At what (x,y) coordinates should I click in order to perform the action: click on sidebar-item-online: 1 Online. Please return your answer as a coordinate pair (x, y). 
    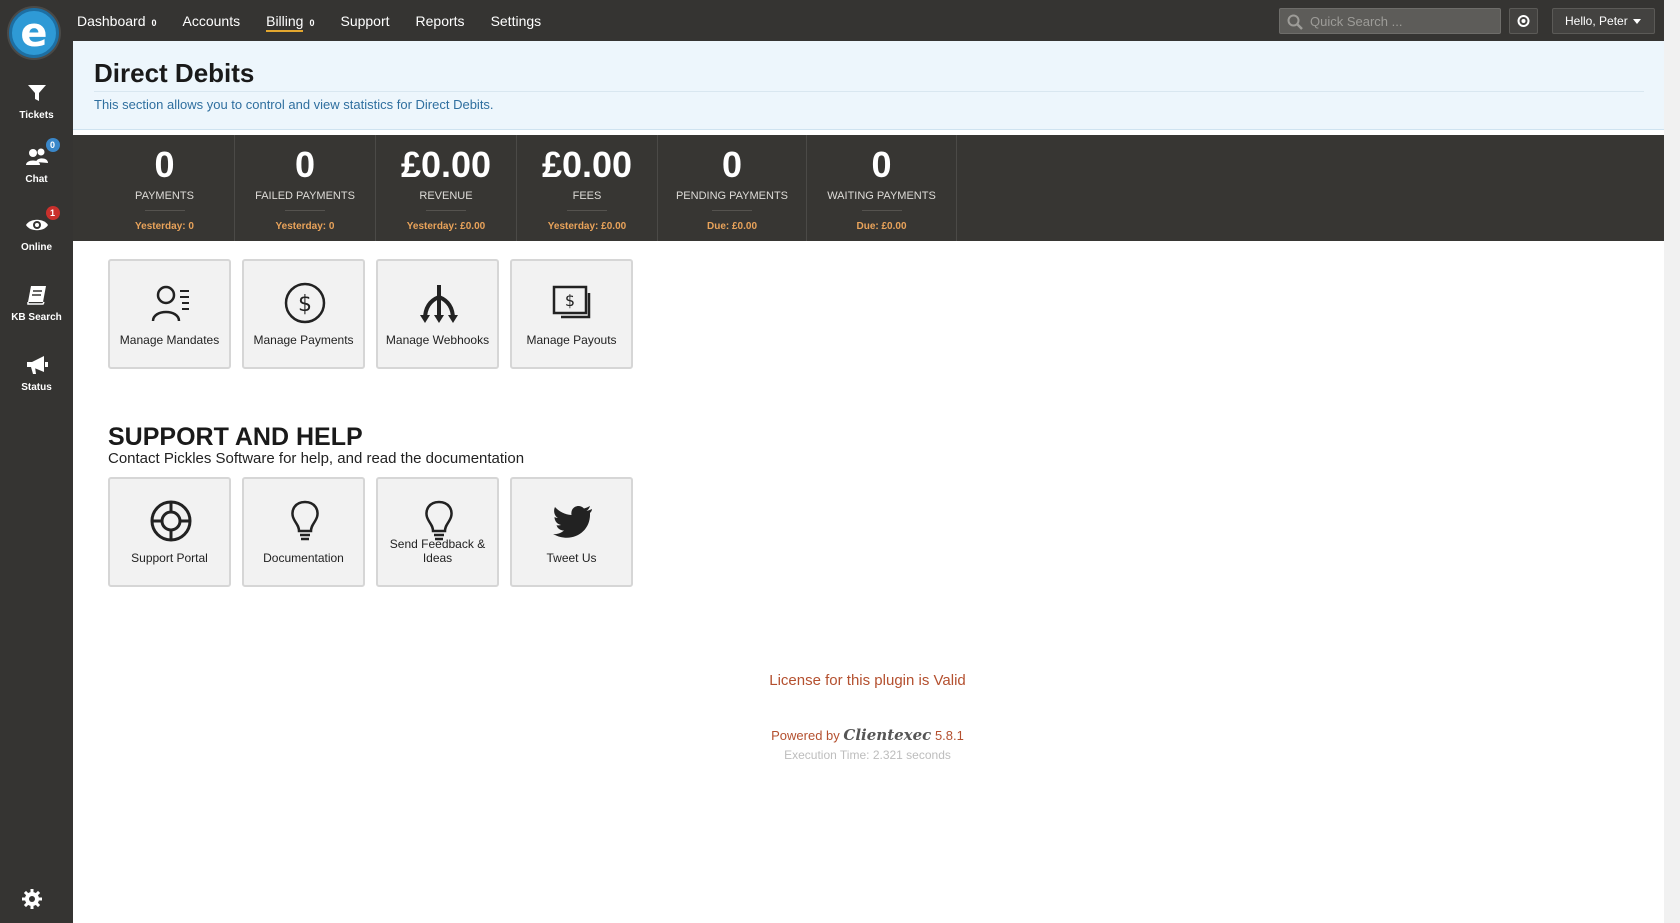
    Looking at the image, I should click on (36, 239).